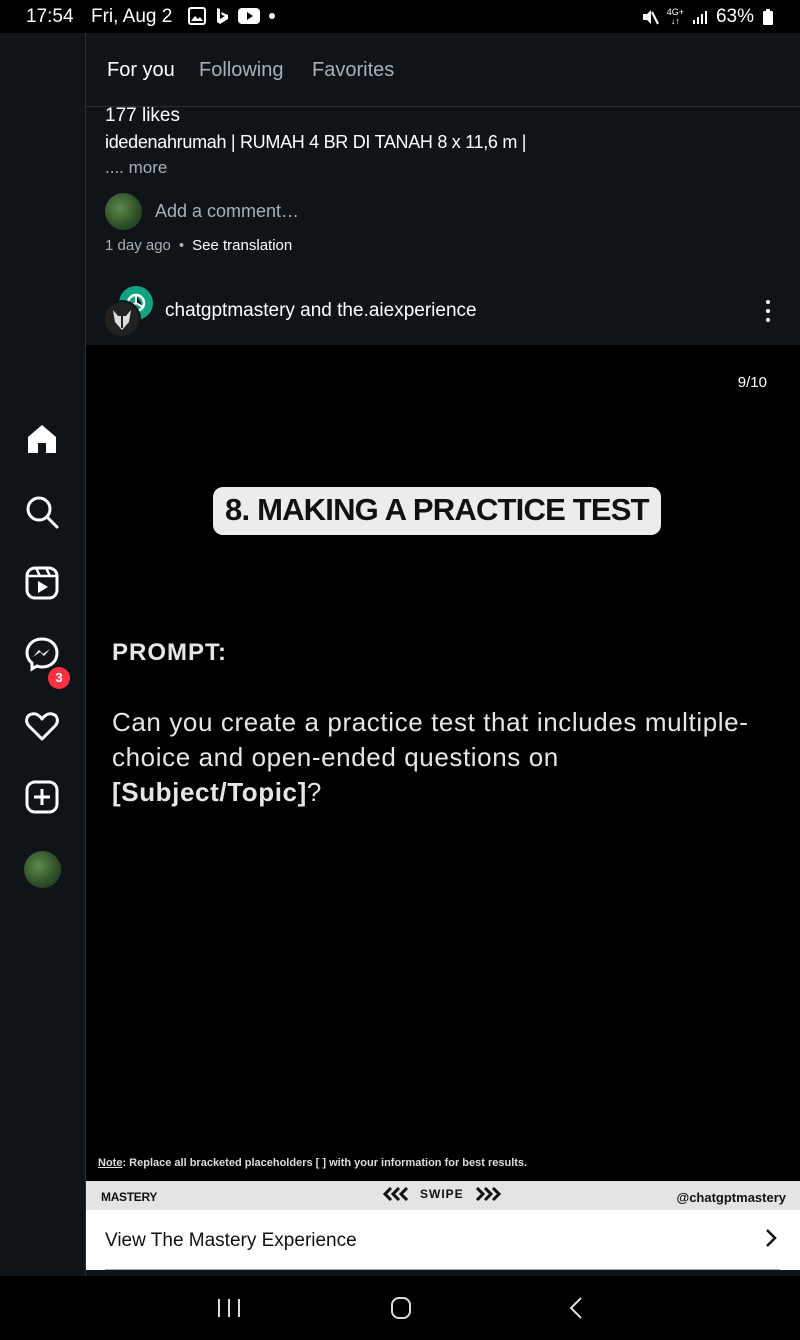 The image size is (800, 1340). What do you see at coordinates (443, 70) in the screenshot?
I see `feed-tabs: For you Following Favorites` at bounding box center [443, 70].